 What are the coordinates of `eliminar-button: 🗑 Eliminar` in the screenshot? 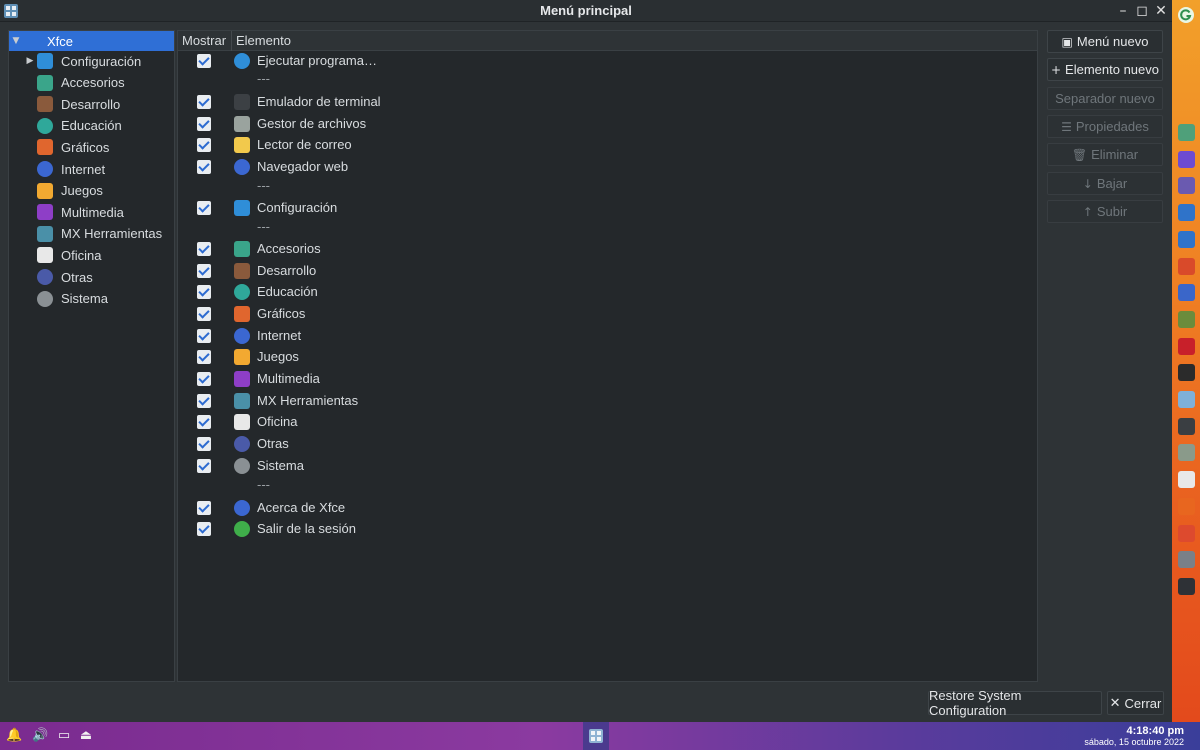 It's located at (1105, 154).